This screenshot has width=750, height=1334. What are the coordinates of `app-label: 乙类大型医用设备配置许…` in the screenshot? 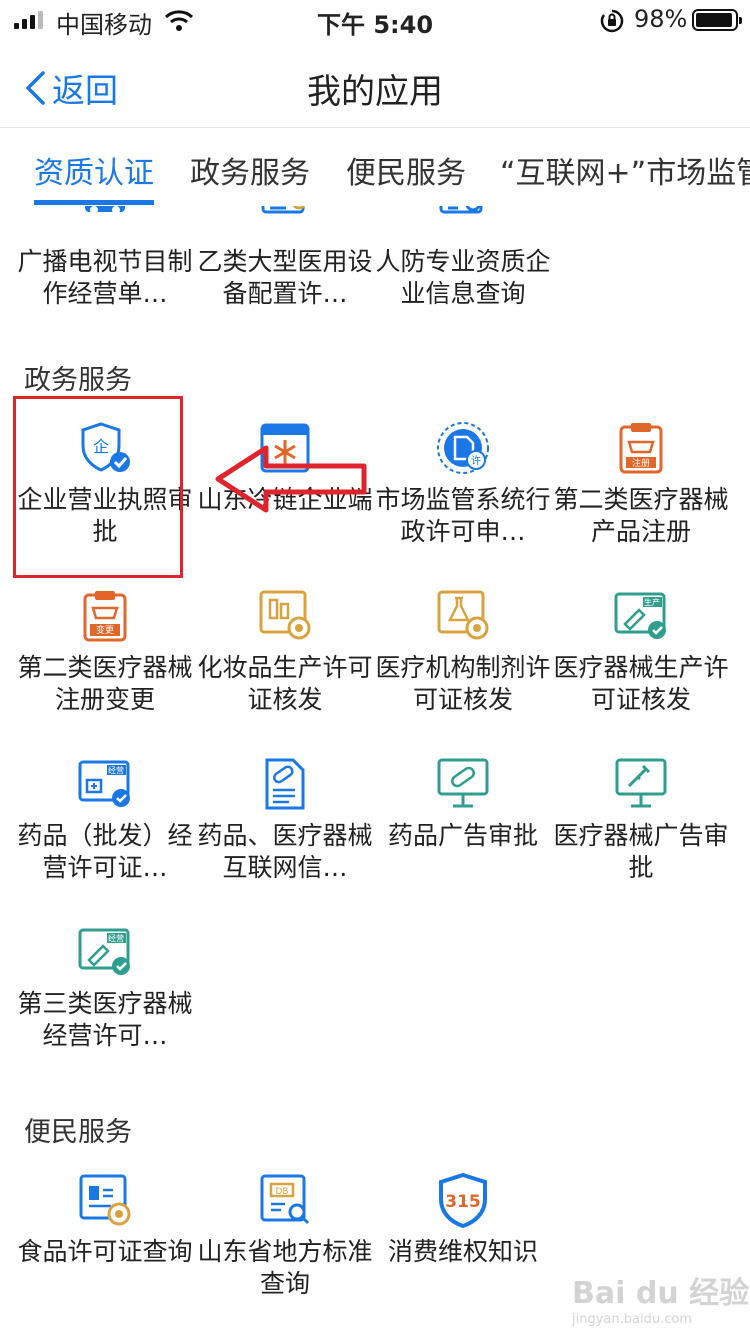 It's located at (285, 277).